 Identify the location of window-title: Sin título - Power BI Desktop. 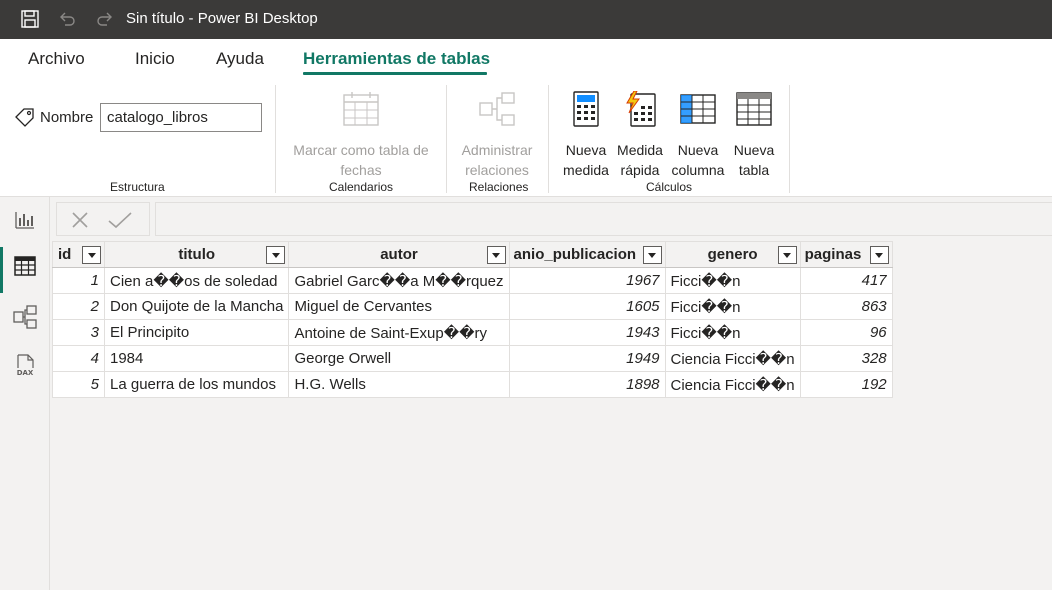
(222, 18).